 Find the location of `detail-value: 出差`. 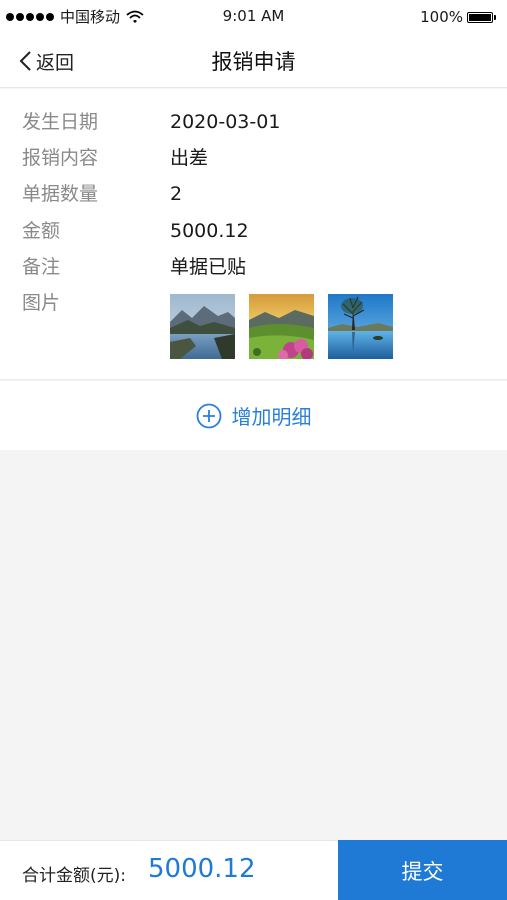

detail-value: 出差 is located at coordinates (189, 158).